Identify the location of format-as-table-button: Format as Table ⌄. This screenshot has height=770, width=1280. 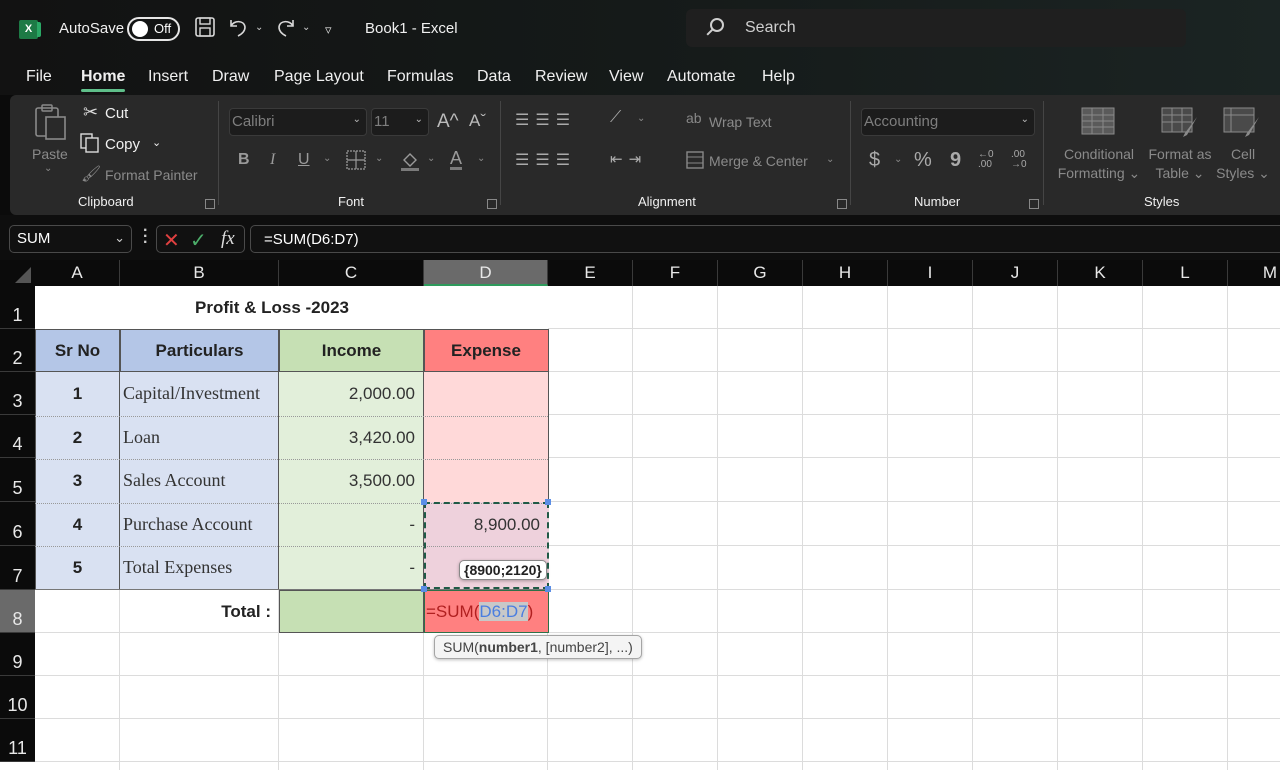
(1180, 164).